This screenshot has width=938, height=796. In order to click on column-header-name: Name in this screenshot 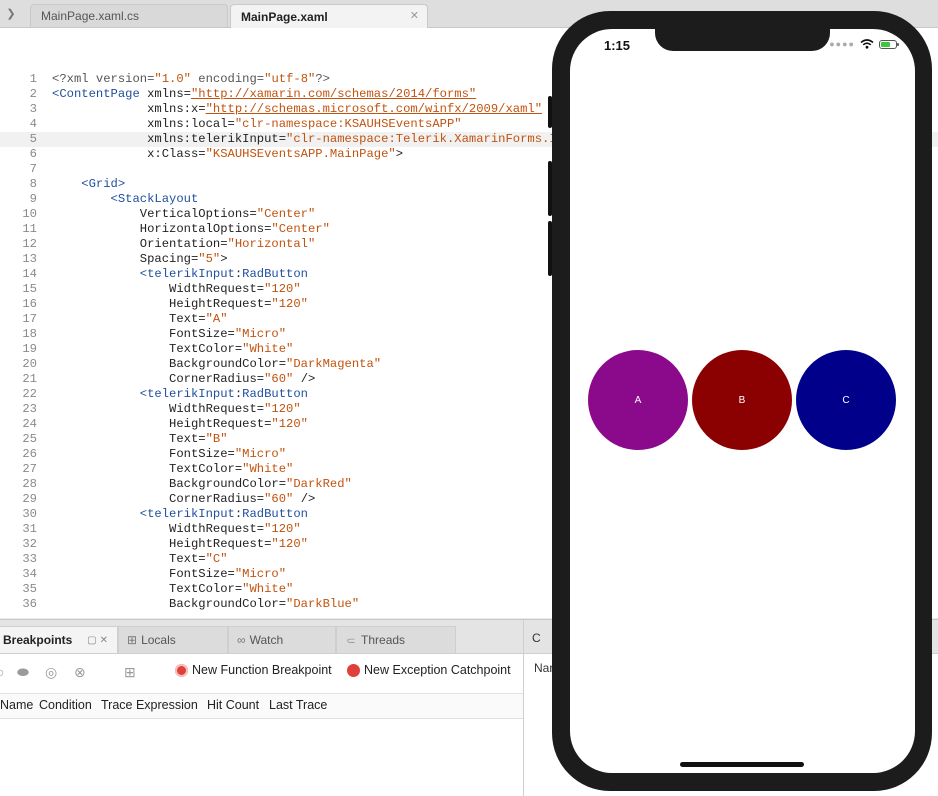, I will do `click(16, 705)`.